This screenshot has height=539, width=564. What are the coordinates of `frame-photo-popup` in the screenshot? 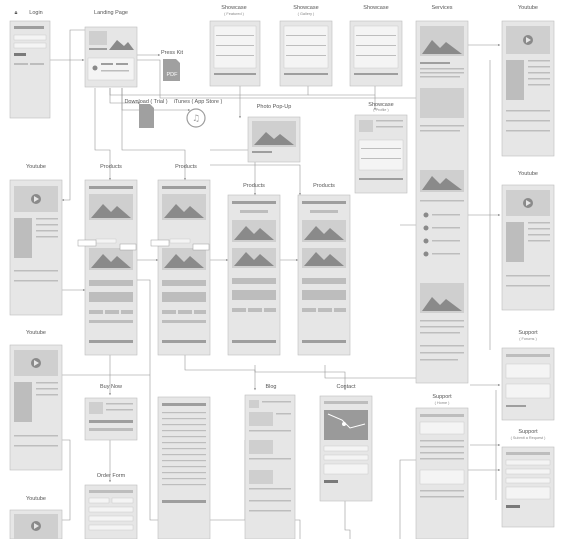 It's located at (274, 139).